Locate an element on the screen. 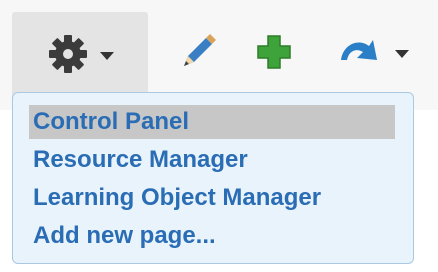 The image size is (438, 272). plus-icon is located at coordinates (274, 54).